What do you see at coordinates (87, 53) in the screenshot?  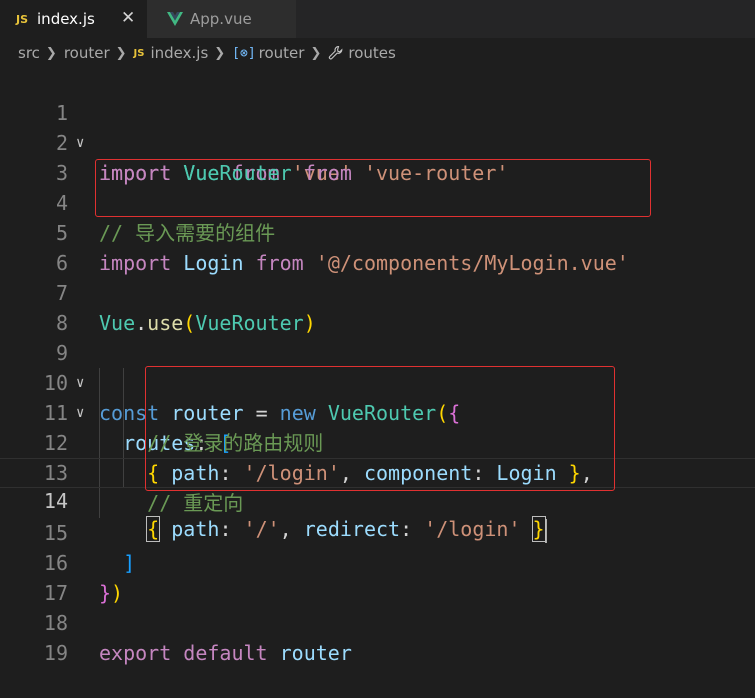 I see `breadcrumb-router-folder: router` at bounding box center [87, 53].